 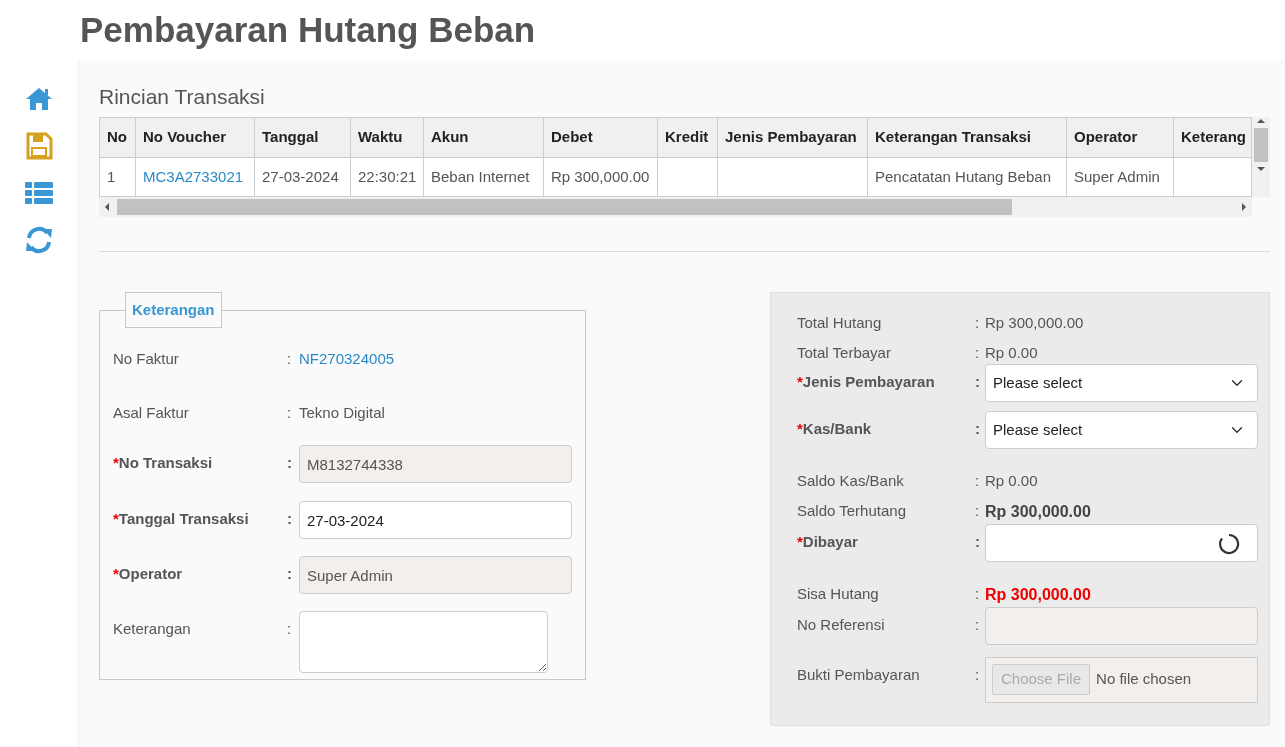 What do you see at coordinates (302, 177) in the screenshot?
I see `table-cell: 27-03-2024` at bounding box center [302, 177].